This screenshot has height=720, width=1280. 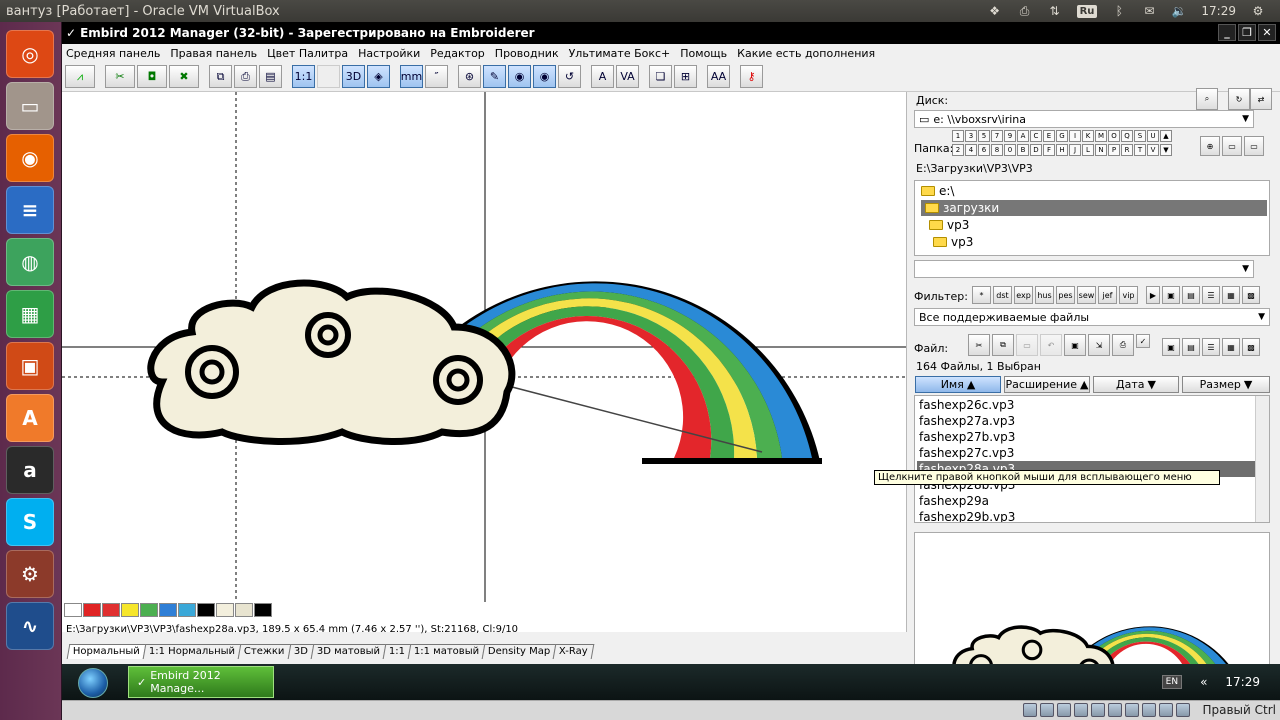 I want to click on tree-node: e:\, so click(x=937, y=191).